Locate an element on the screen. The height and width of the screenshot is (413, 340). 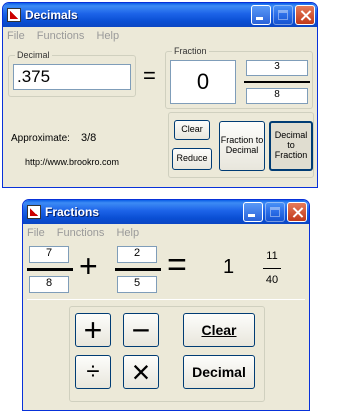
approximate-label: Approximate: is located at coordinates (40, 138).